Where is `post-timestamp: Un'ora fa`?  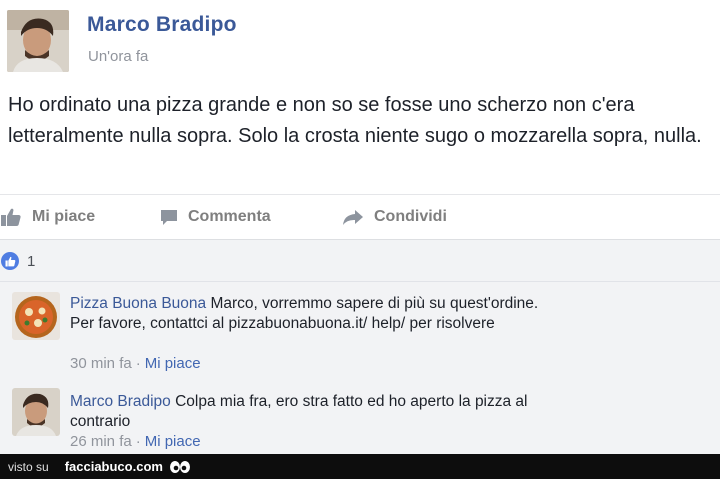
post-timestamp: Un'ora fa is located at coordinates (118, 56).